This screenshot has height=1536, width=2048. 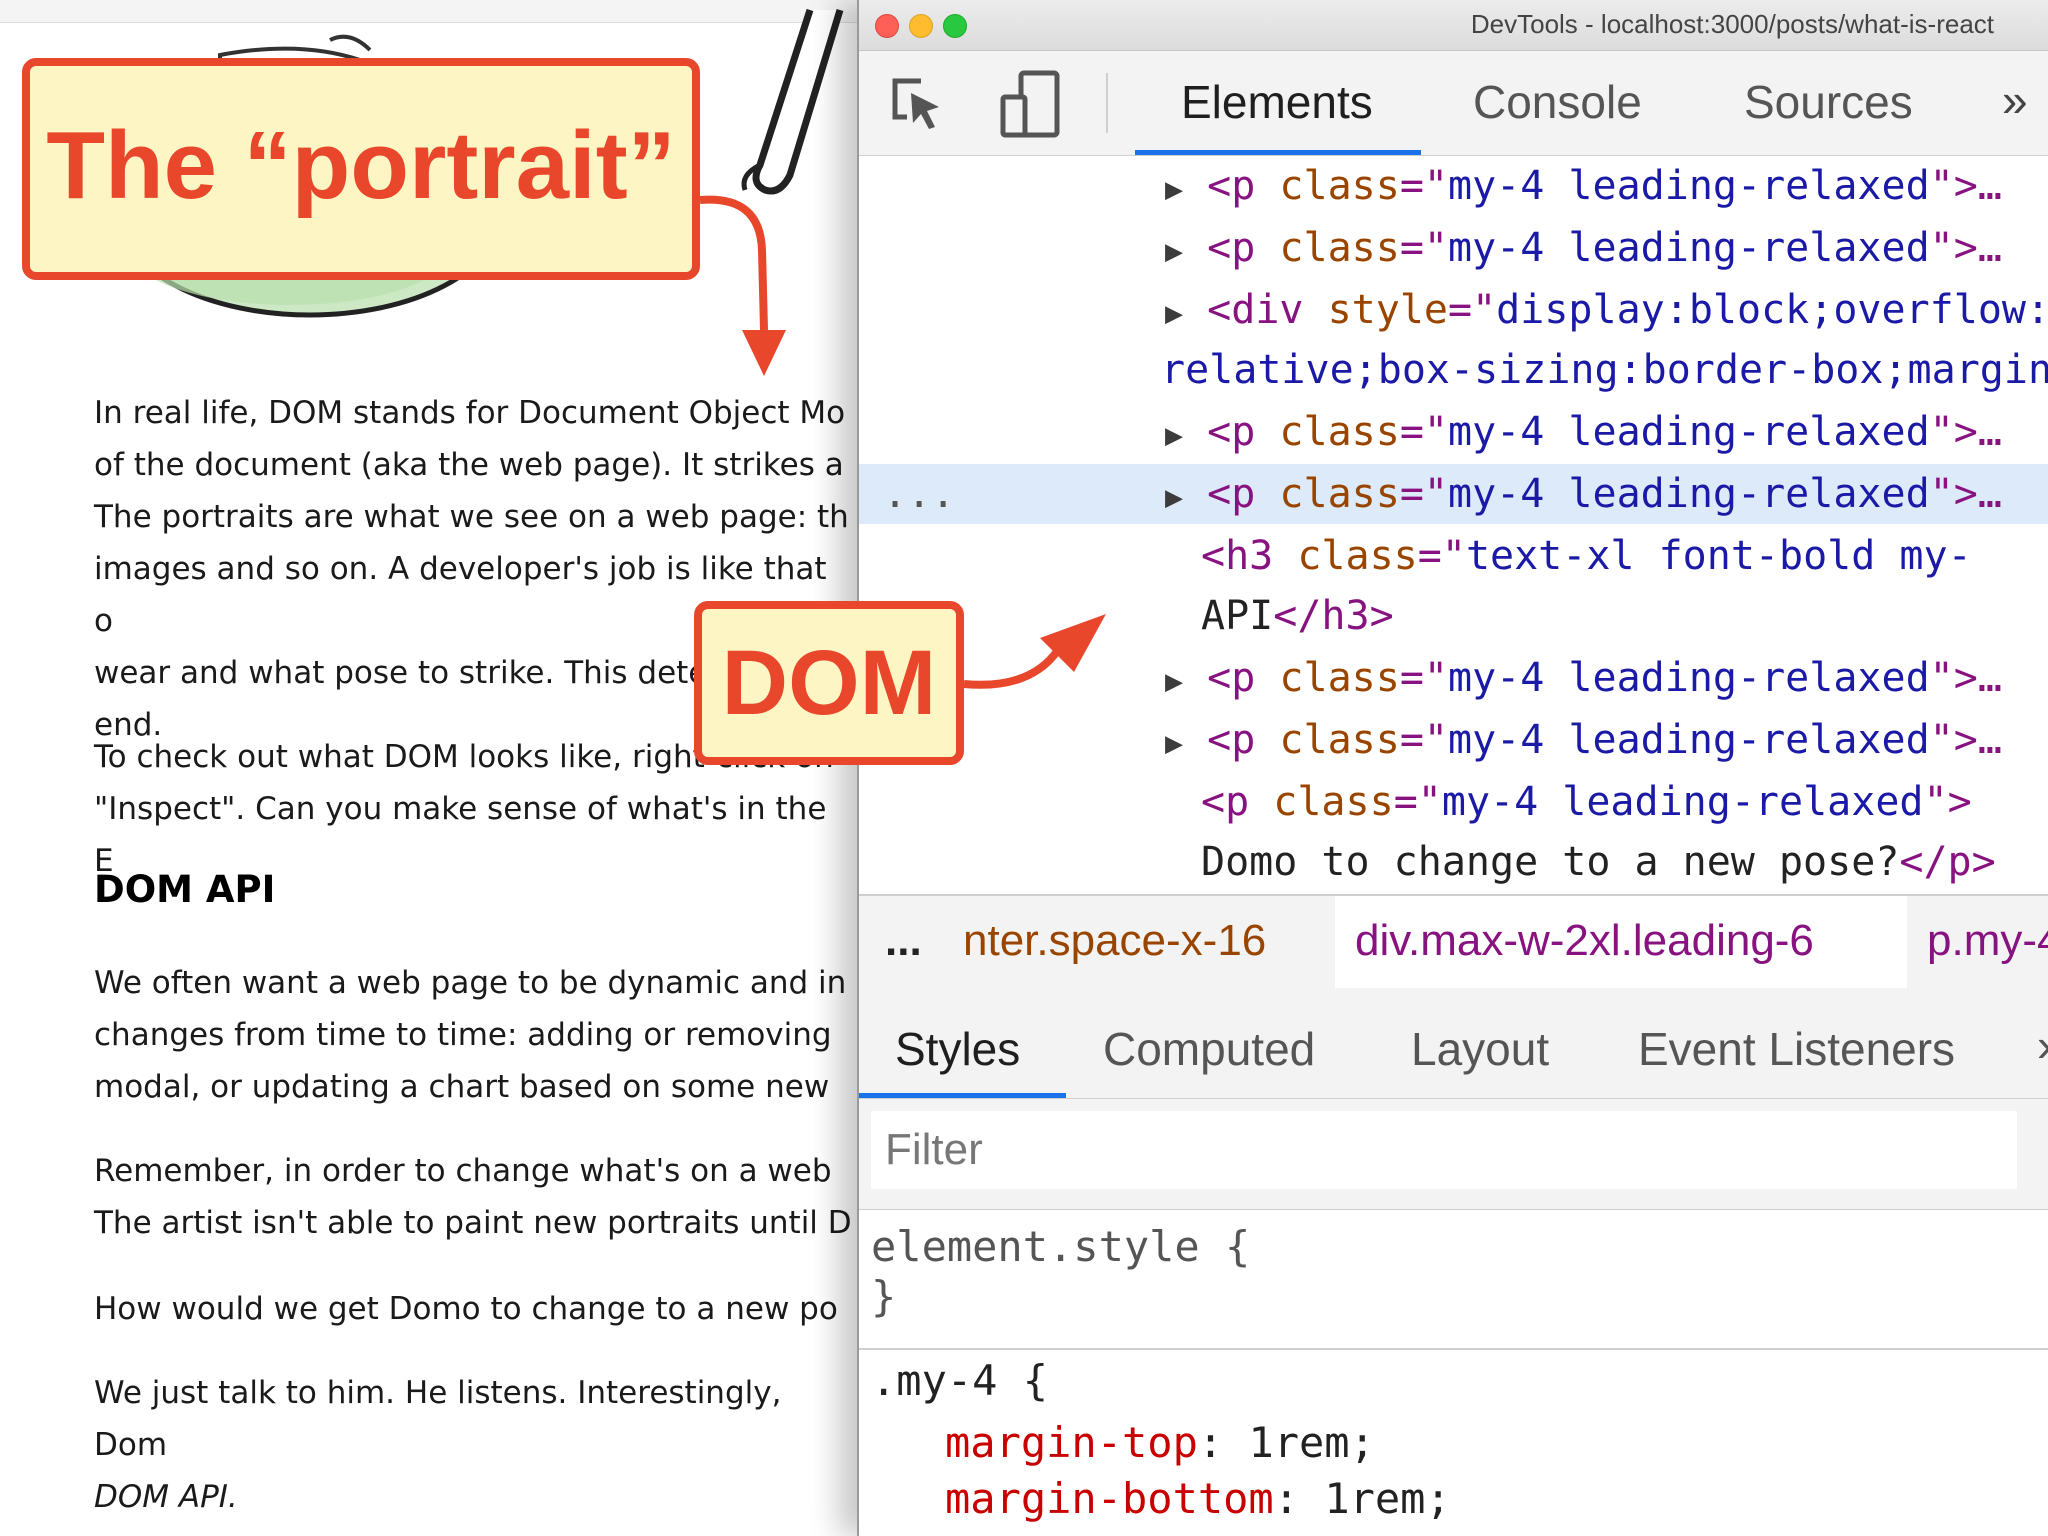 What do you see at coordinates (1987, 941) in the screenshot?
I see `breadcrumb-item: p.my-4` at bounding box center [1987, 941].